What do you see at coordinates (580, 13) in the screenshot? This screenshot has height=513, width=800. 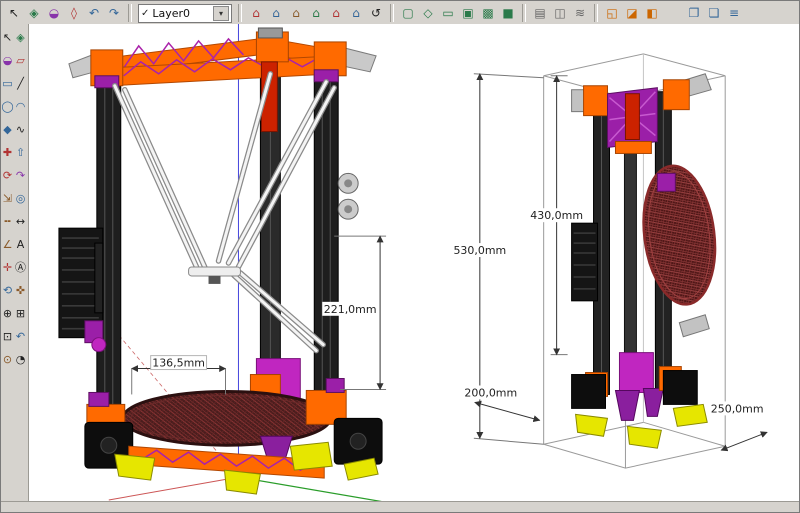 I see `fog-icon: ≋` at bounding box center [580, 13].